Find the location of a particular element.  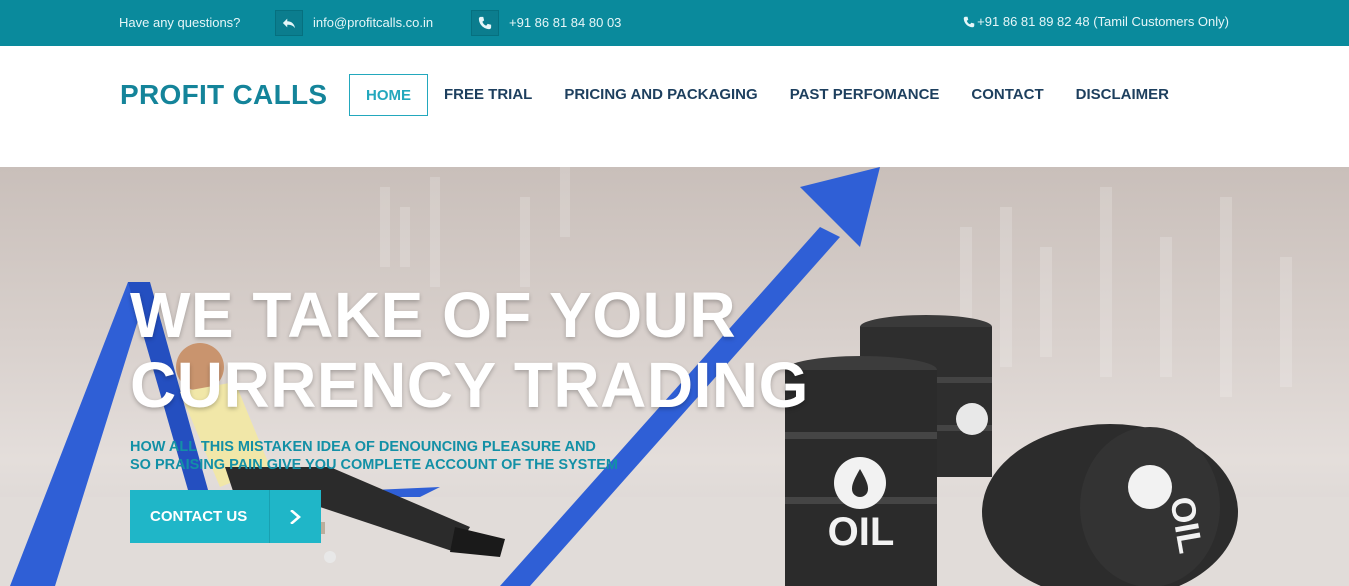

site-logo: PROFIT CALLS is located at coordinates (223, 95).